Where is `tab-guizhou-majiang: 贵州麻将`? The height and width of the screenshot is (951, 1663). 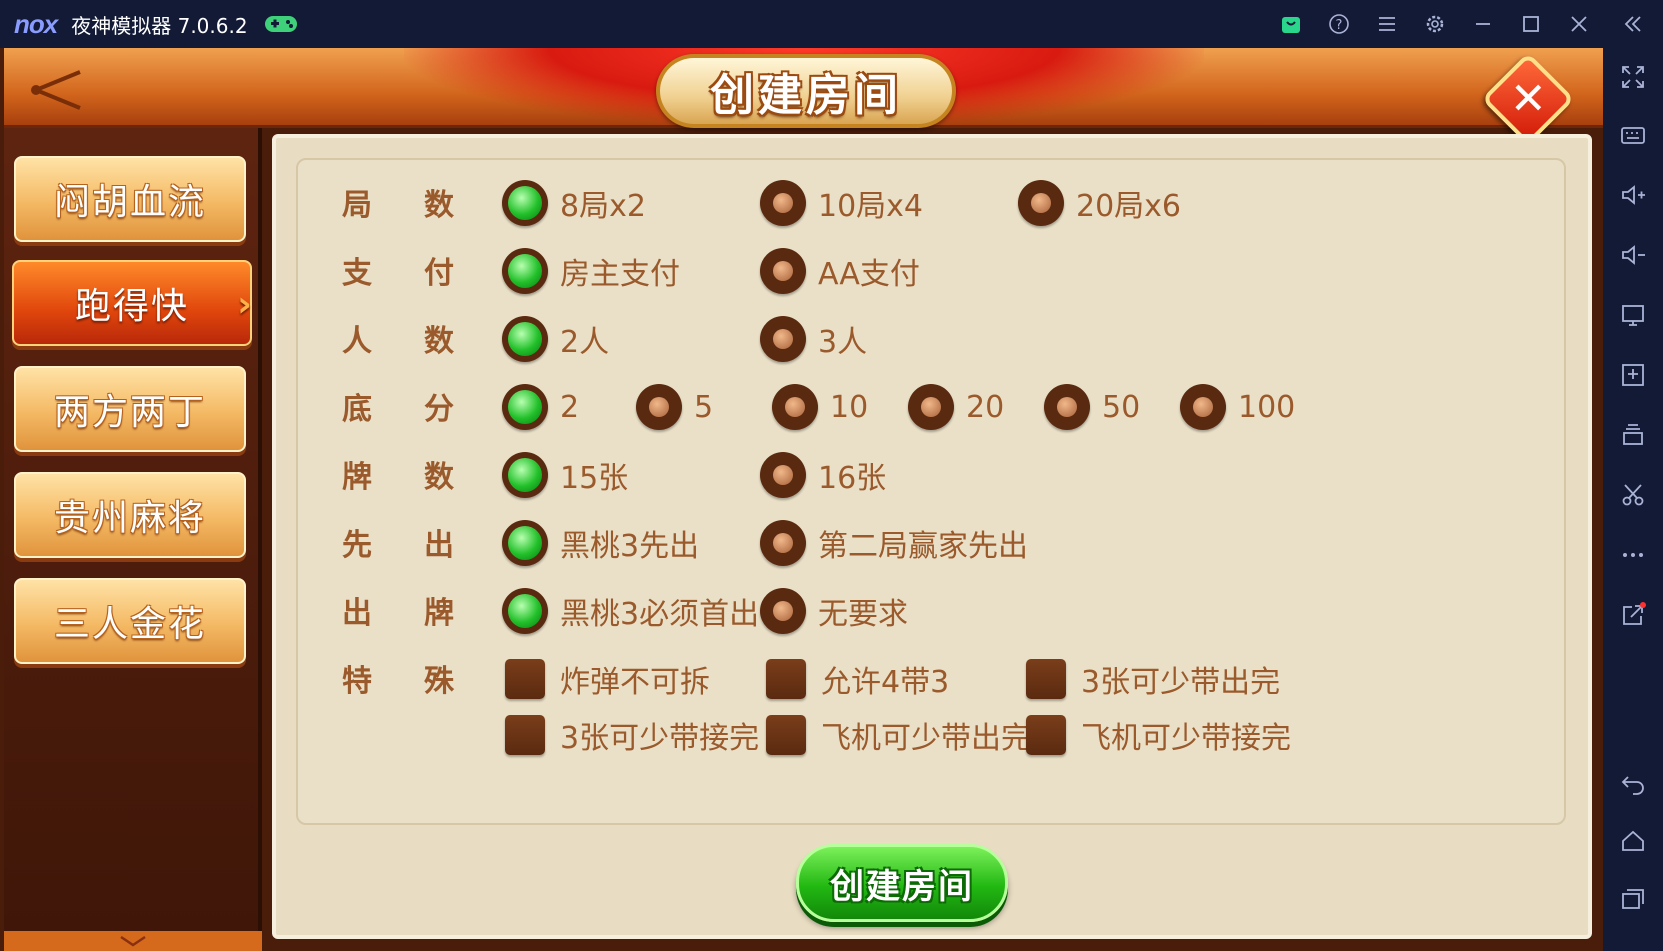 tab-guizhou-majiang: 贵州麻将 is located at coordinates (130, 515).